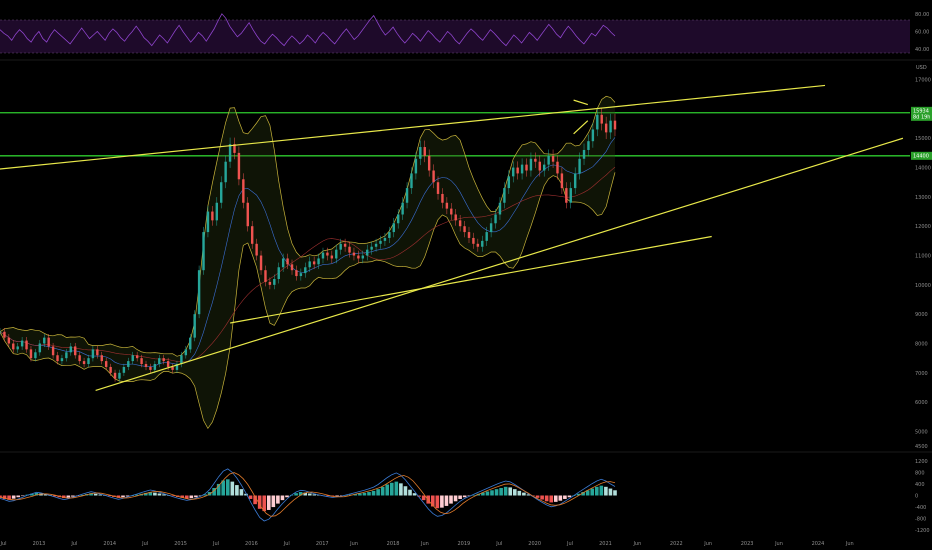 This screenshot has width=932, height=550. I want to click on macd-tick-label: 0, so click(916, 497).